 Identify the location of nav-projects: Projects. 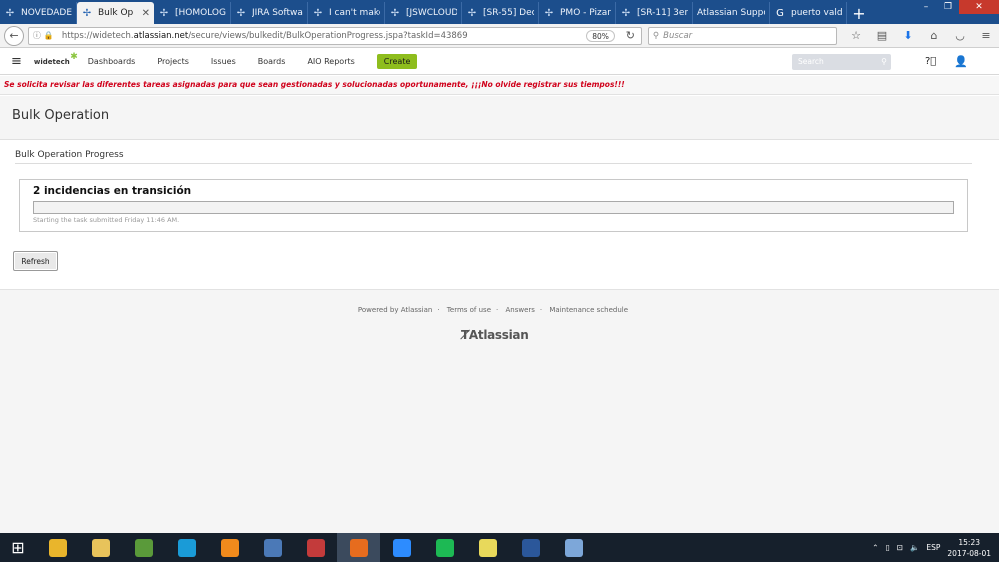
(173, 61).